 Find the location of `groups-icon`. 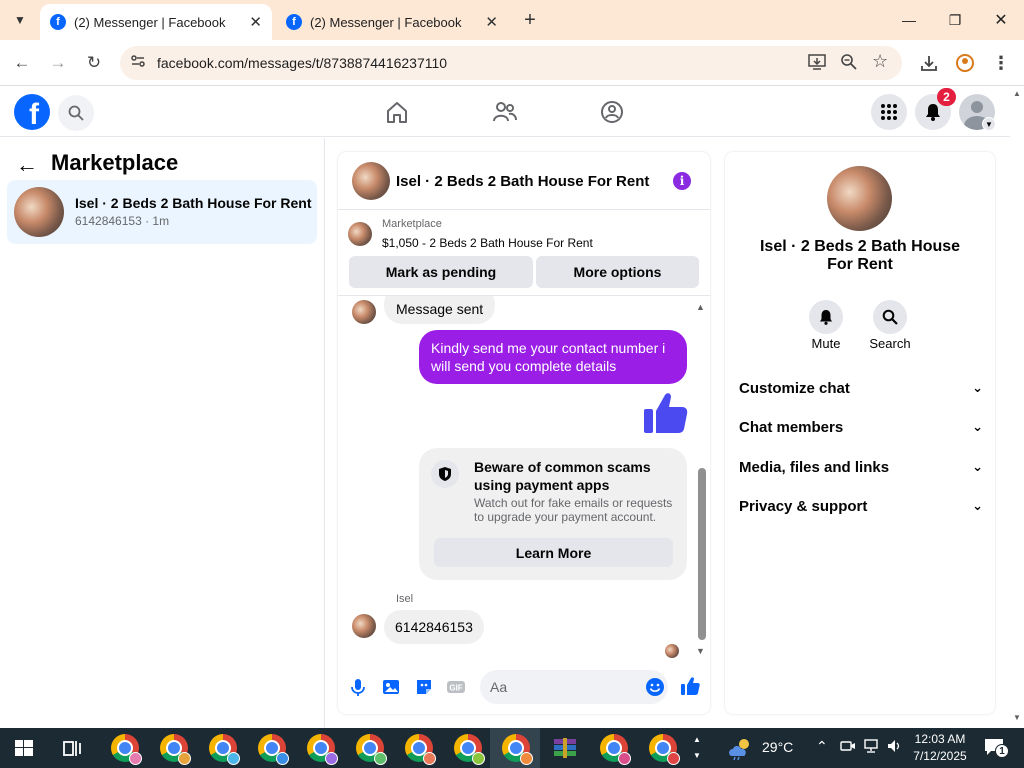

groups-icon is located at coordinates (612, 112).